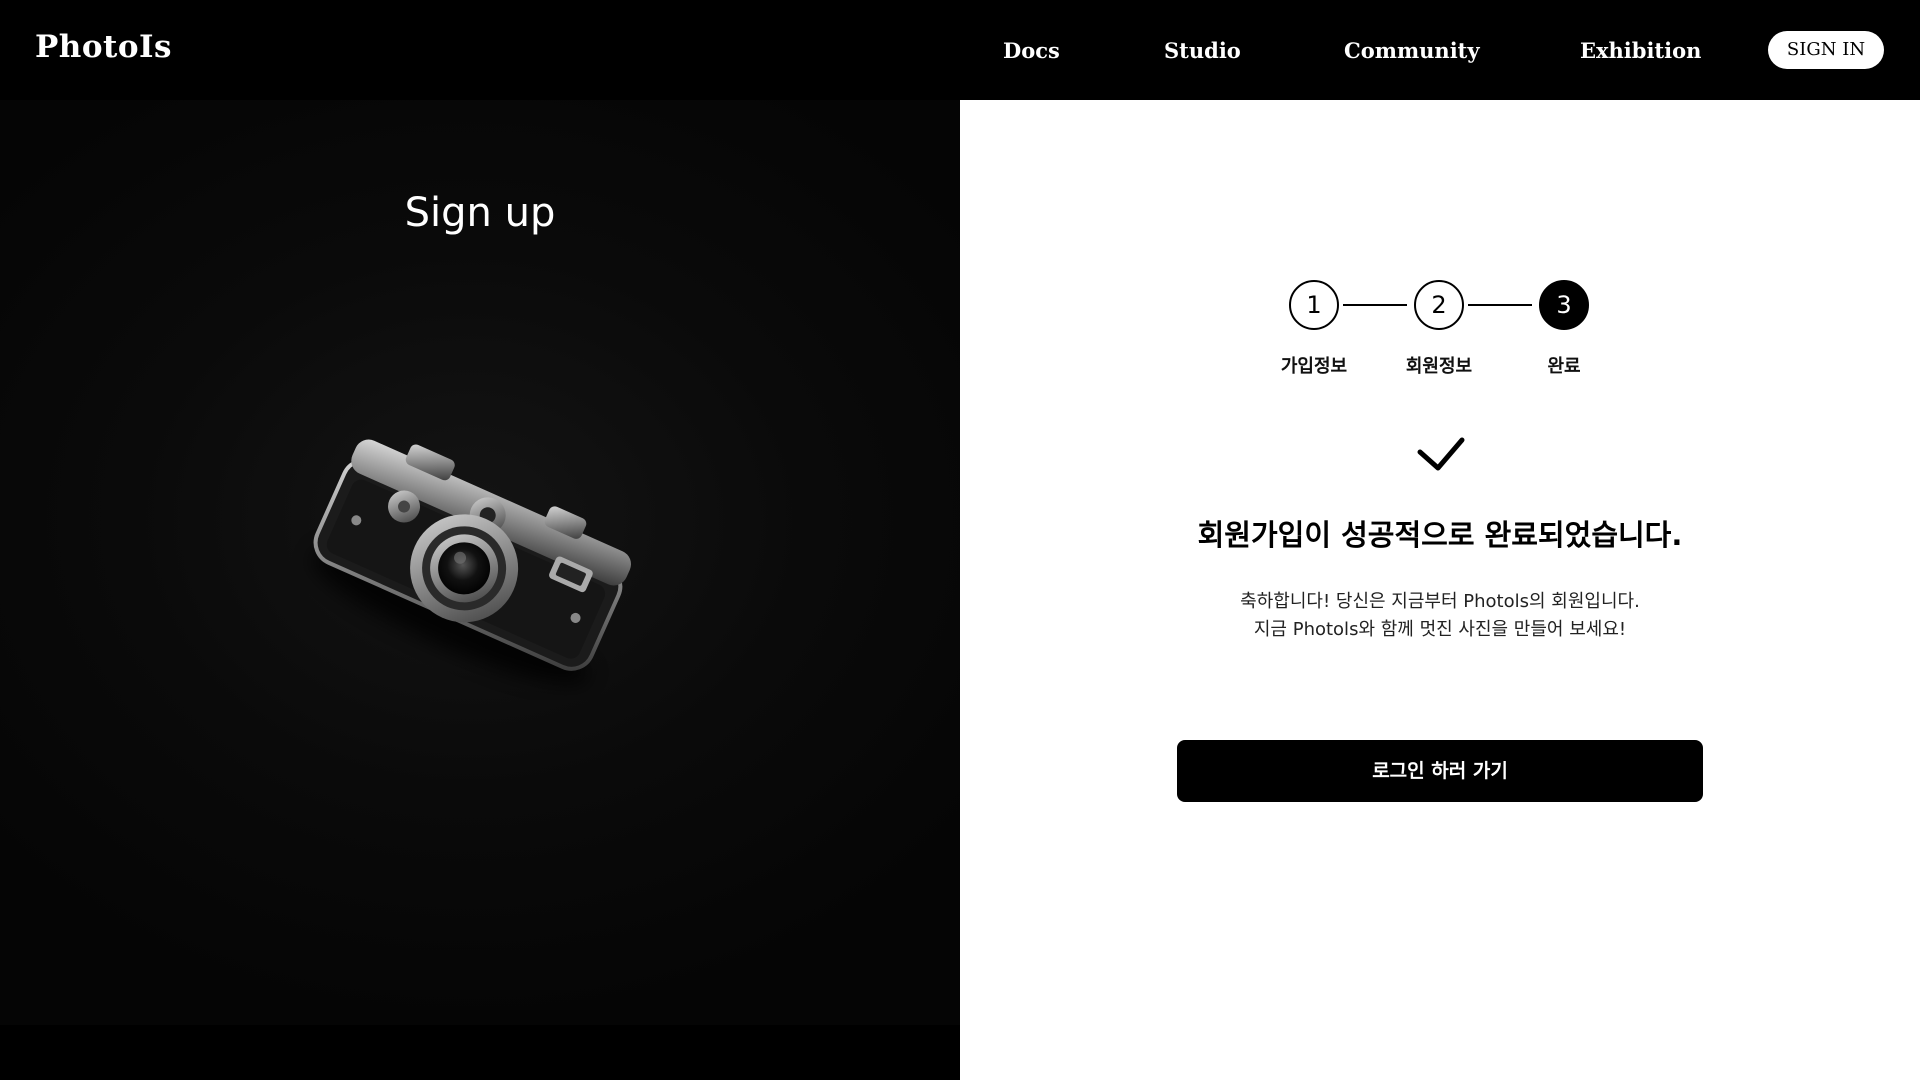  I want to click on hero-title: Sign up, so click(480, 213).